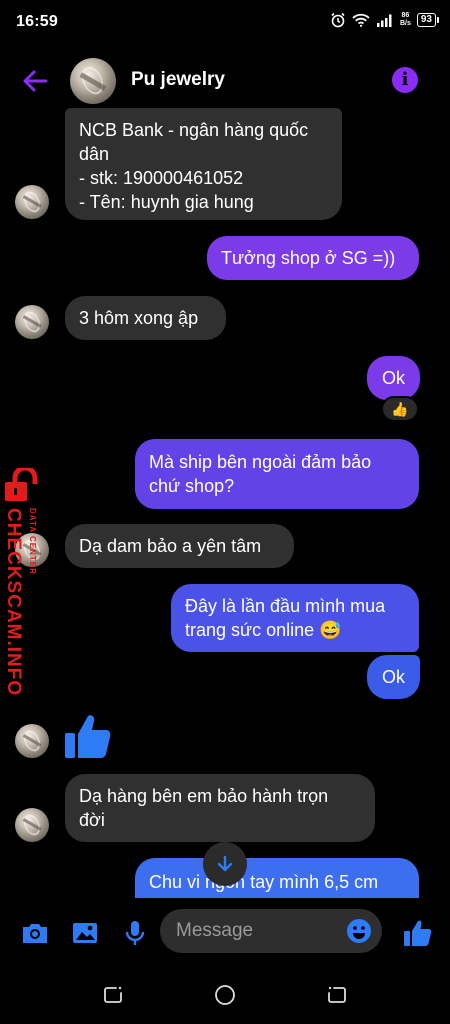  I want to click on message-text: 3 hôm xong ập, so click(139, 318).